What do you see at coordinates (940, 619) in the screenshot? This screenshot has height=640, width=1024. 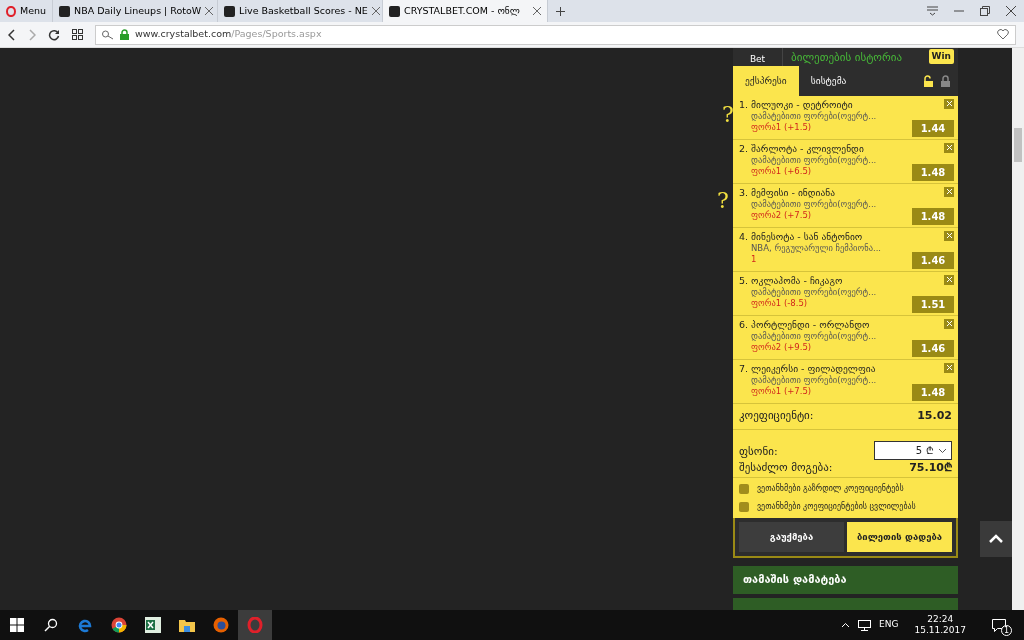 I see `clock-time: 22:24` at bounding box center [940, 619].